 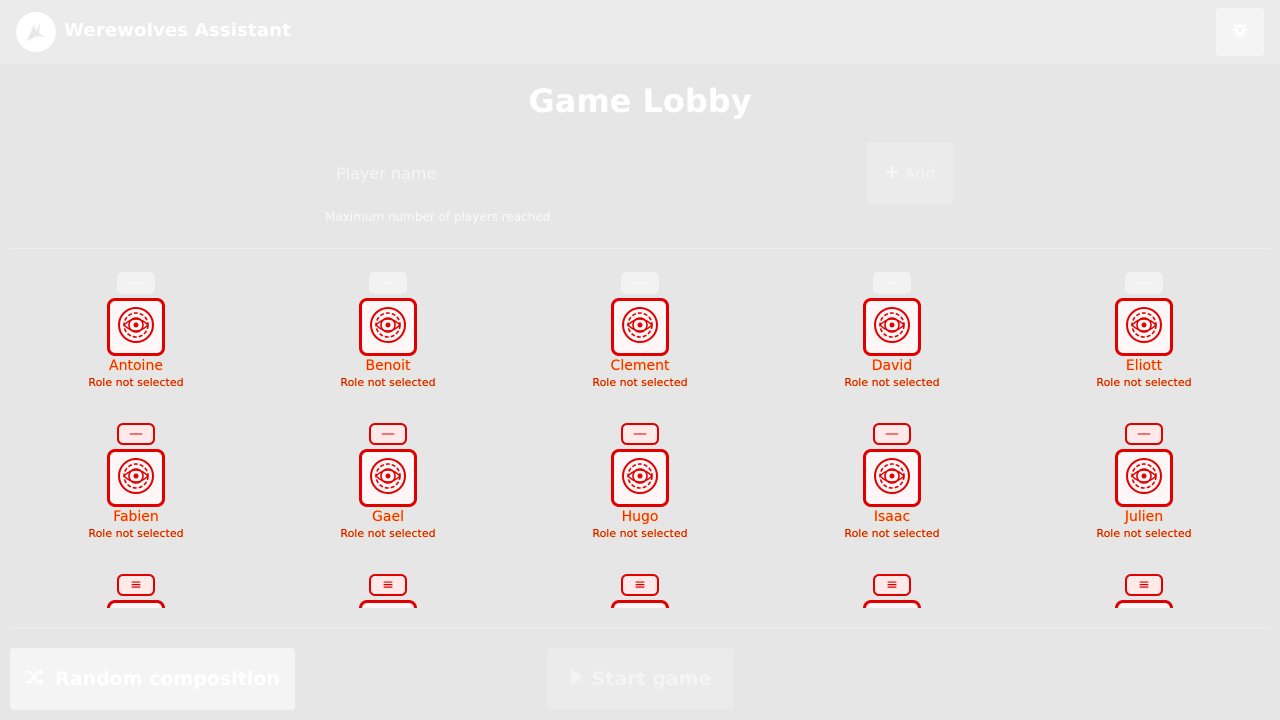 I want to click on app-title: Werewolves Assistant, so click(x=178, y=30).